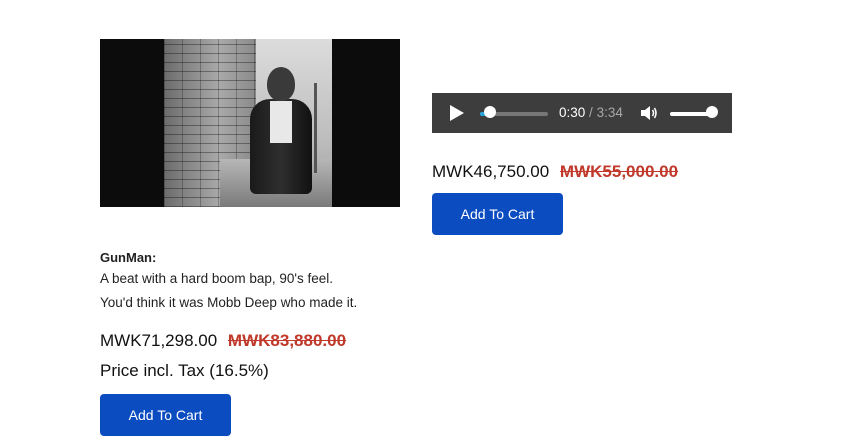 This screenshot has width=860, height=440. I want to click on utility-pole-graphic, so click(315, 128).